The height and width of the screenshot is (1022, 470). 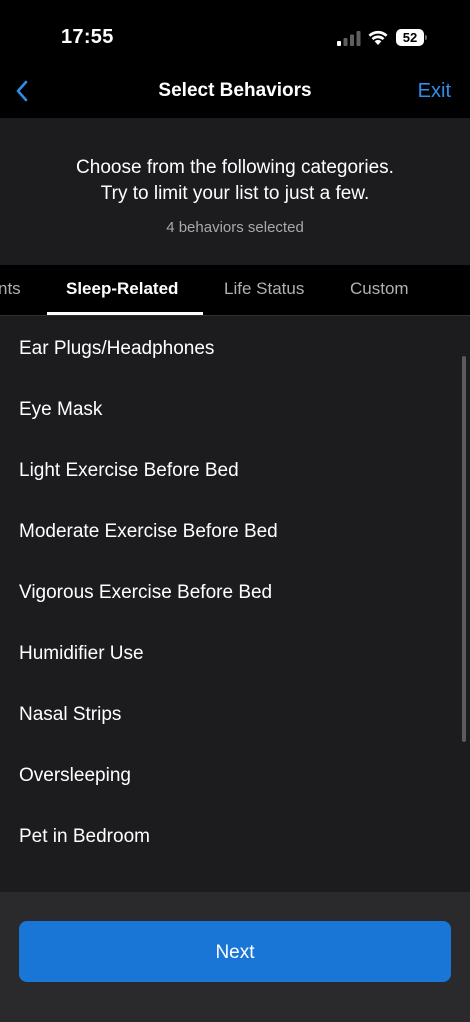 I want to click on next-button: Next, so click(x=235, y=951).